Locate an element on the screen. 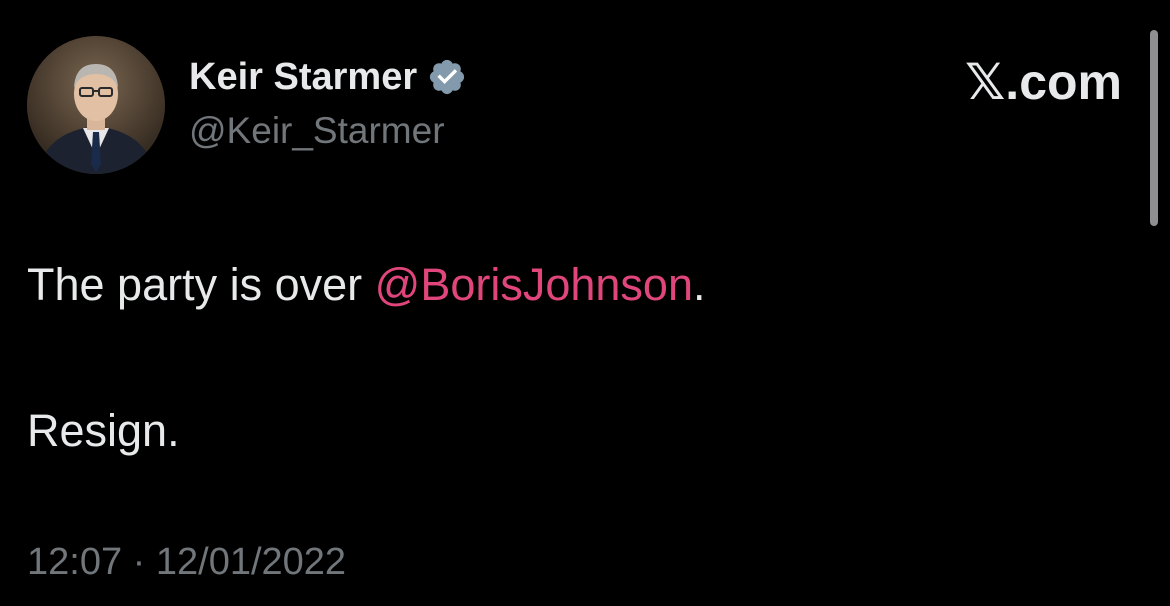  author-name-row: Keir Starmer is located at coordinates (328, 77).